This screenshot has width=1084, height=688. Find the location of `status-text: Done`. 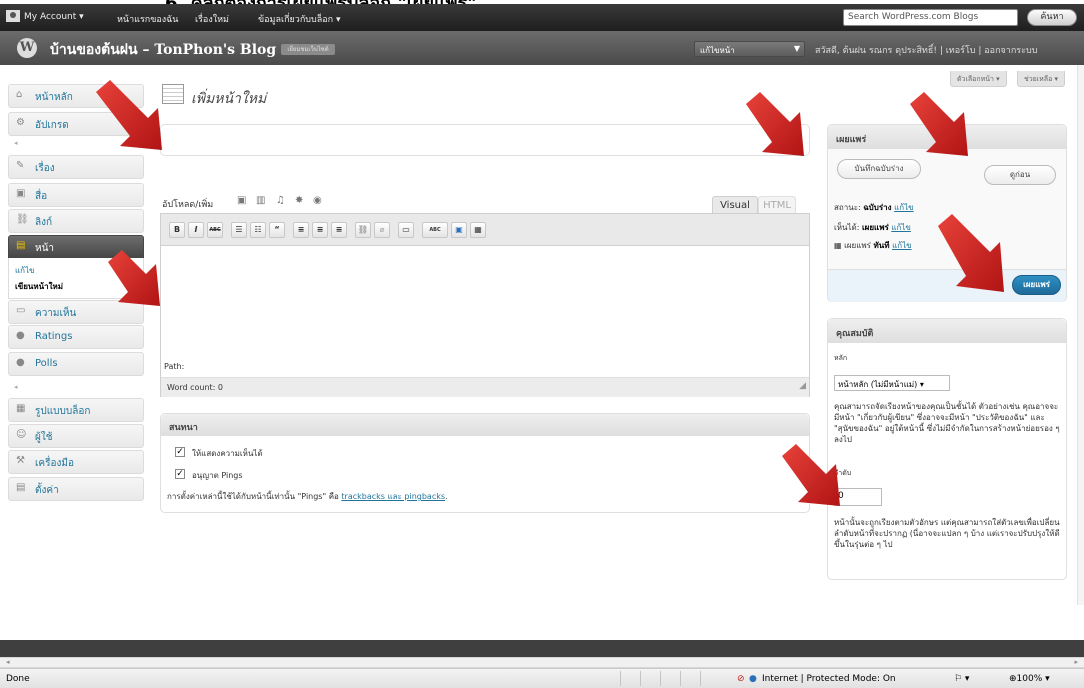

status-text: Done is located at coordinates (18, 679).